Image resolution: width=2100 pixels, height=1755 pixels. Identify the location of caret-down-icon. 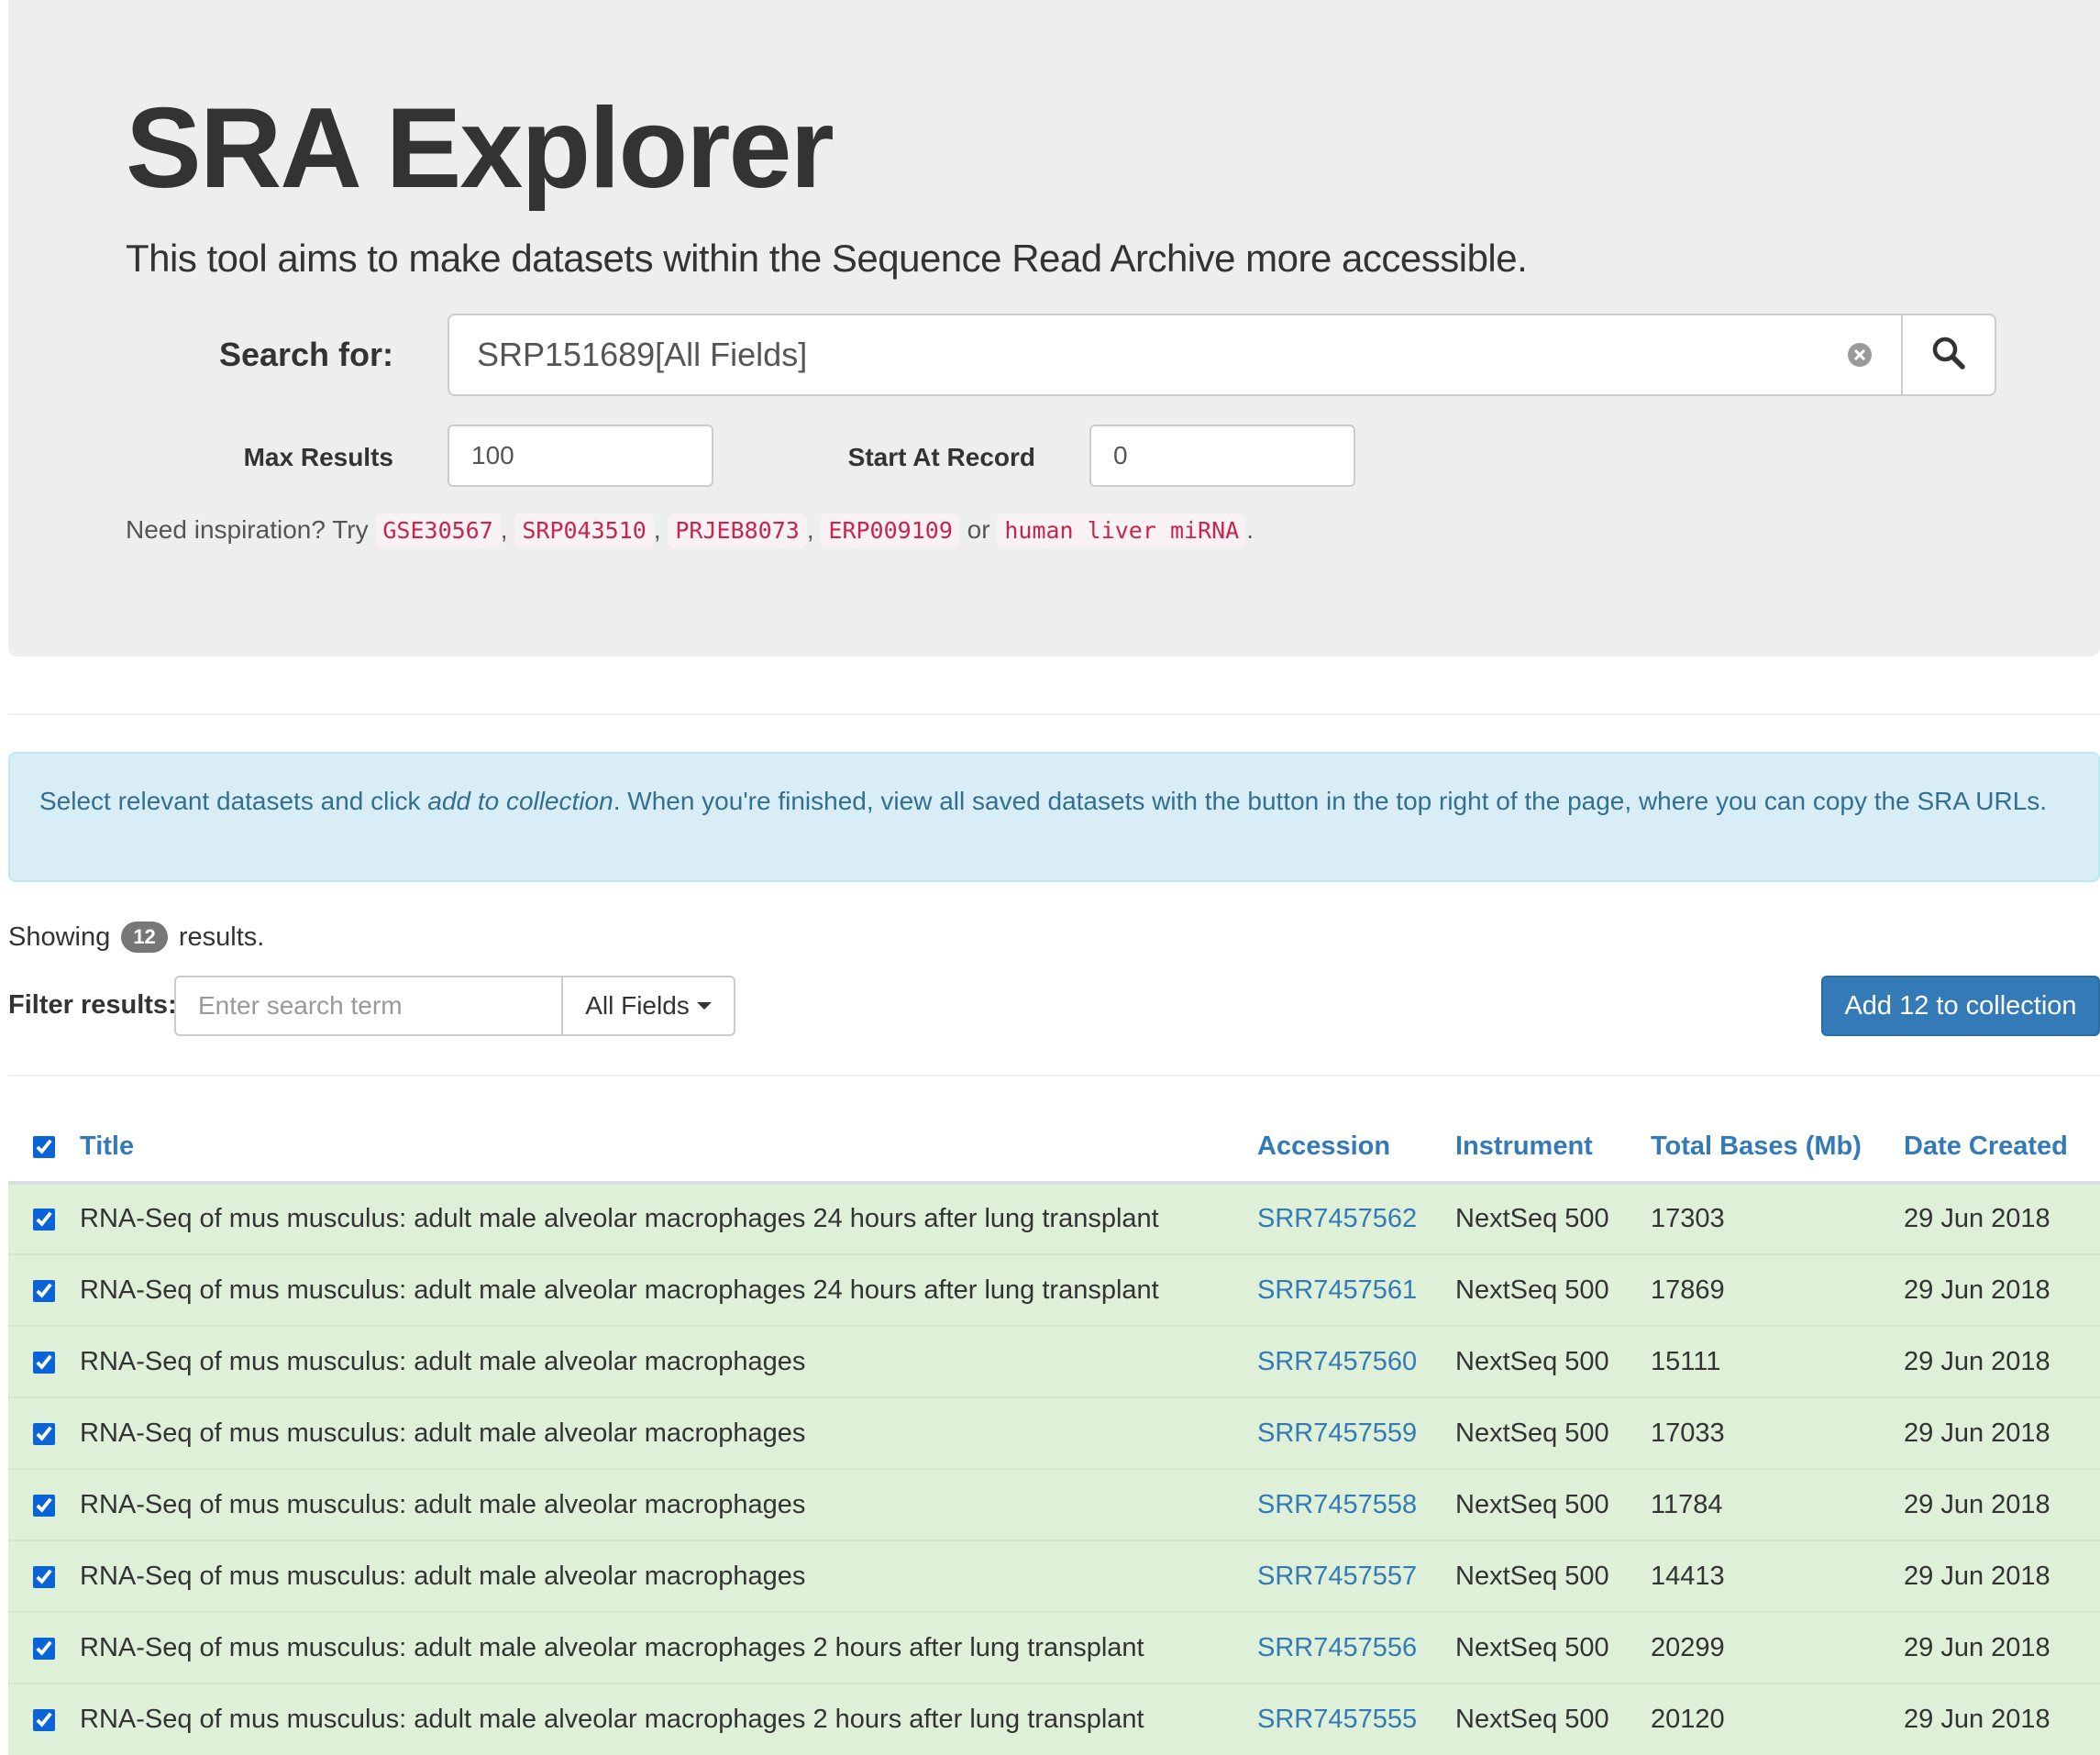
(704, 1006).